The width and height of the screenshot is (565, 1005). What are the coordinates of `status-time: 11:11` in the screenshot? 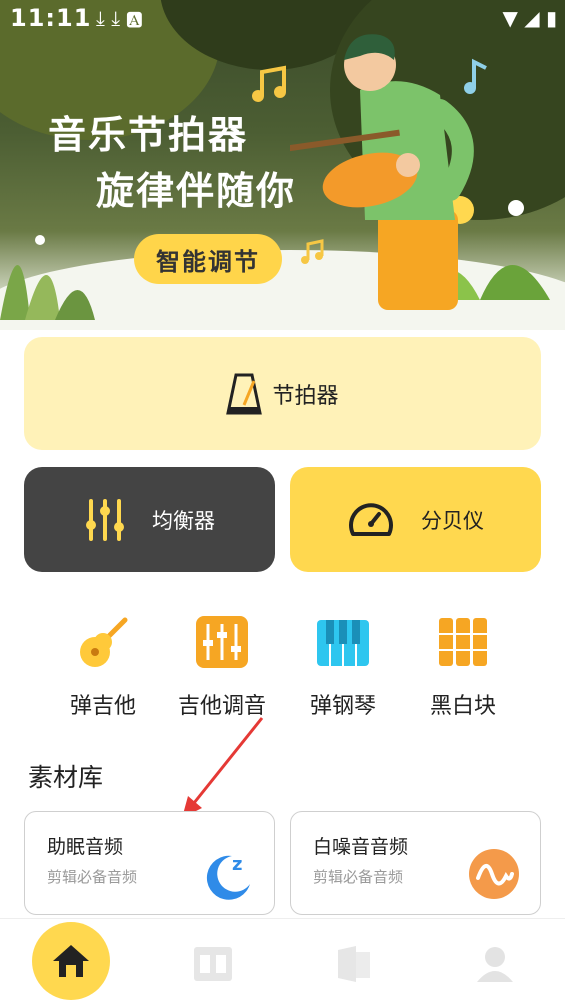 It's located at (51, 18).